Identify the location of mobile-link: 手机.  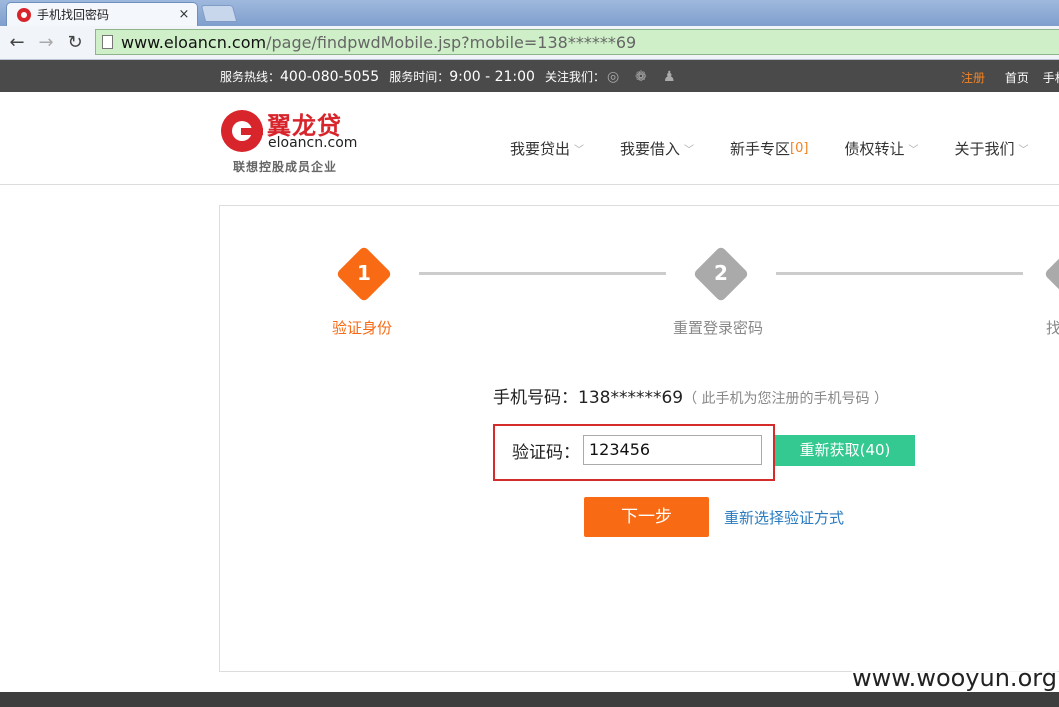
(1051, 78).